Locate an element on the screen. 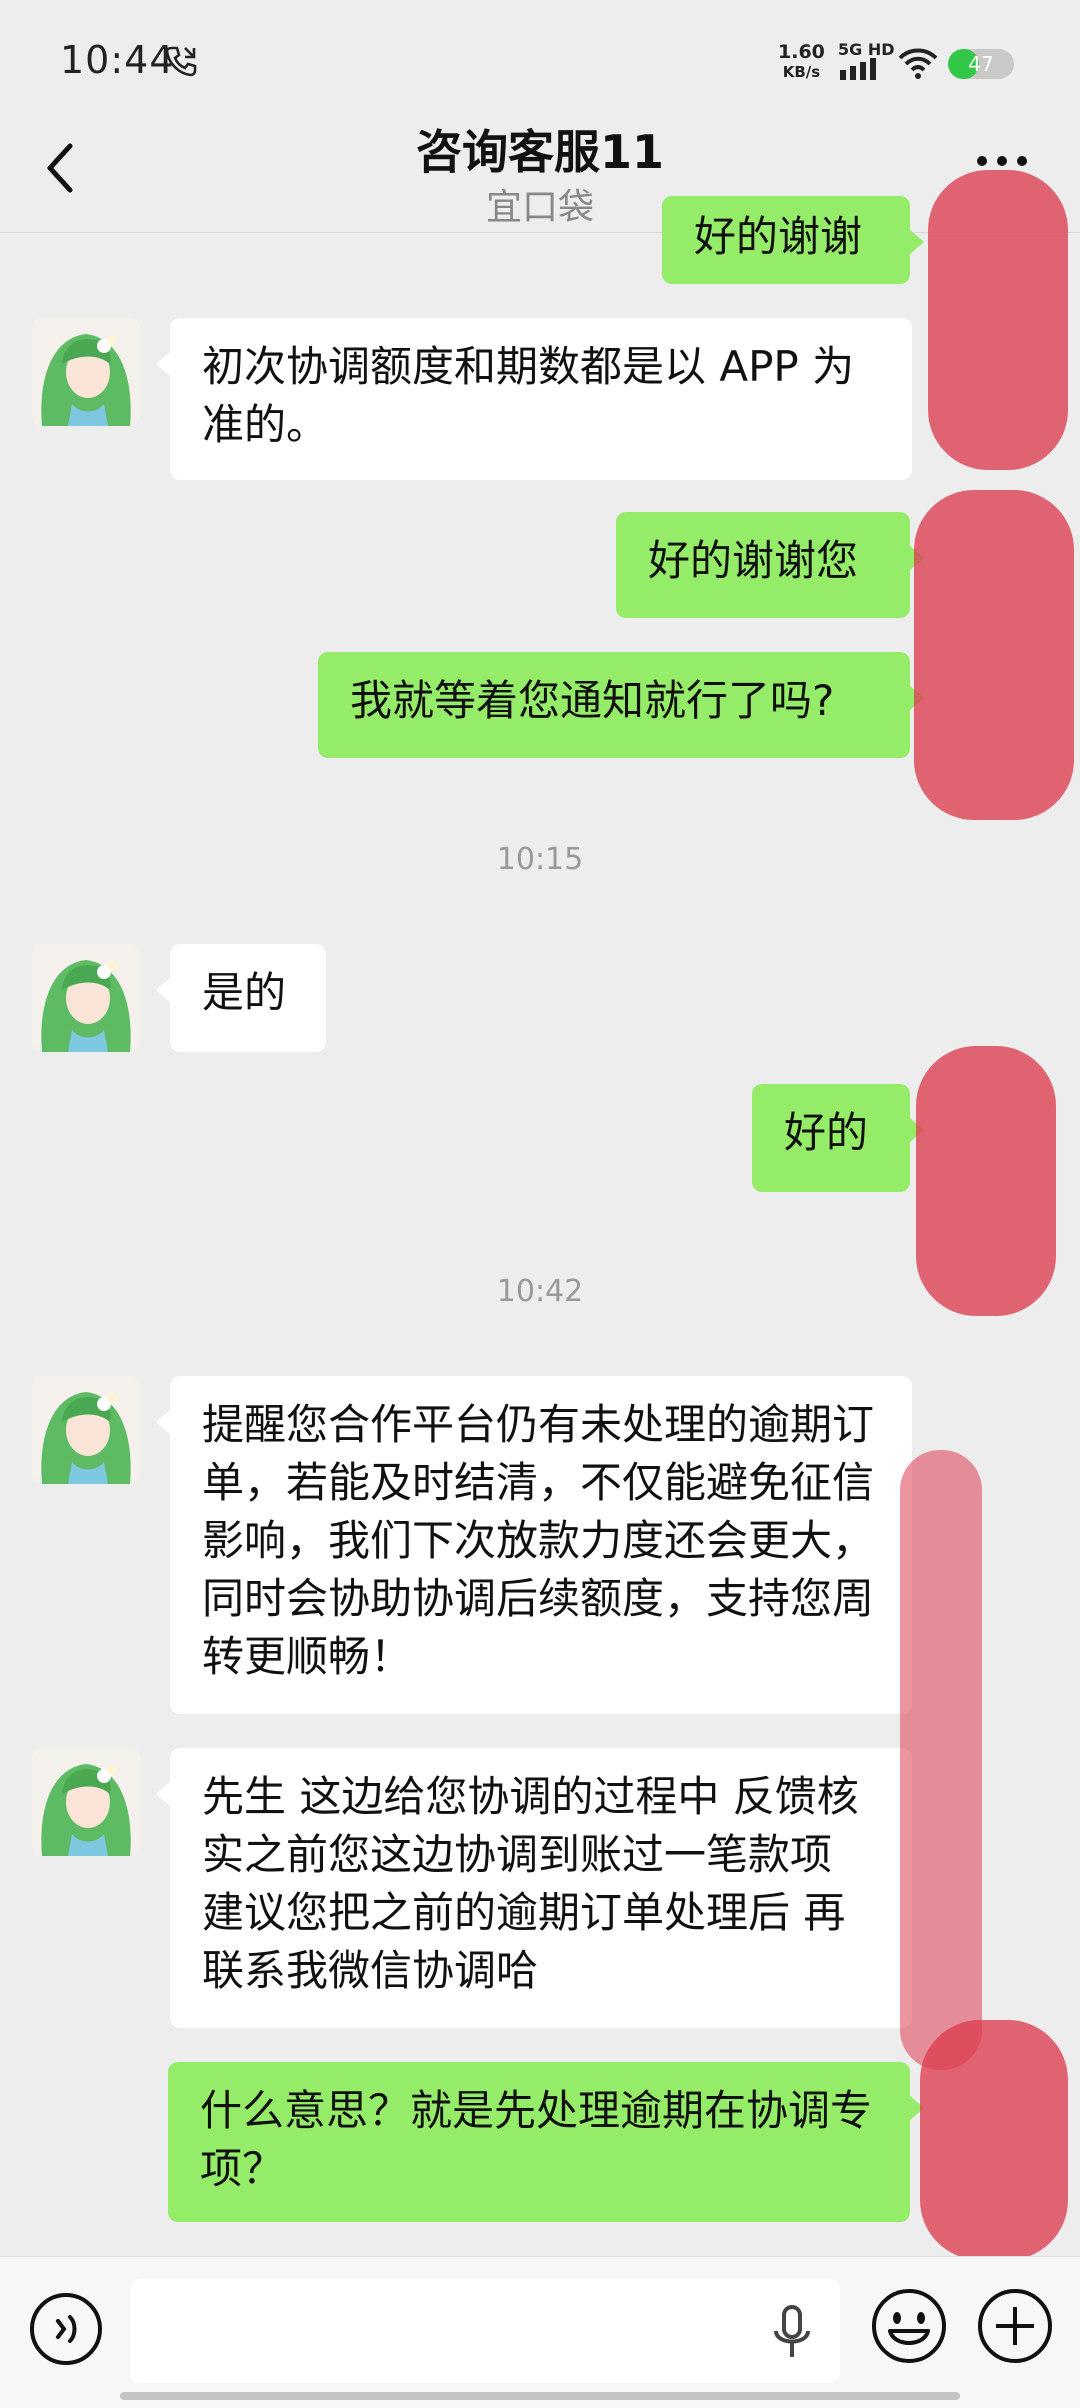 This screenshot has width=1080, height=2408. plus-button is located at coordinates (1015, 2326).